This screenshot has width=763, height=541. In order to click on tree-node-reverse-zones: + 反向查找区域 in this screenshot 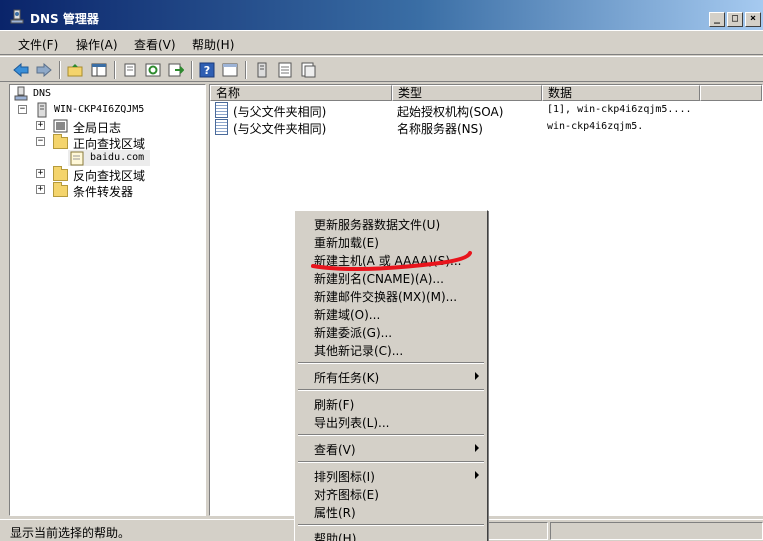, I will do `click(116, 174)`.